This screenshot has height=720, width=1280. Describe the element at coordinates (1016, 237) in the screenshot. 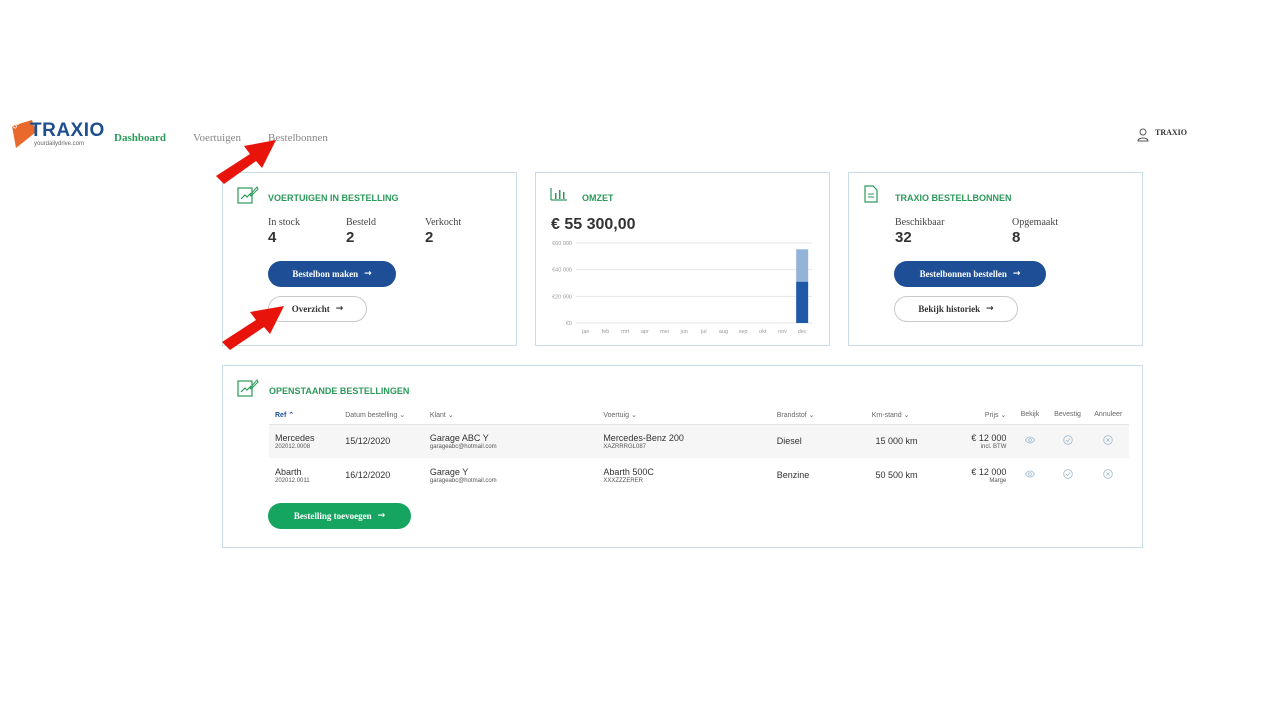

I see `stat-value-opgemaakt: 8` at that location.